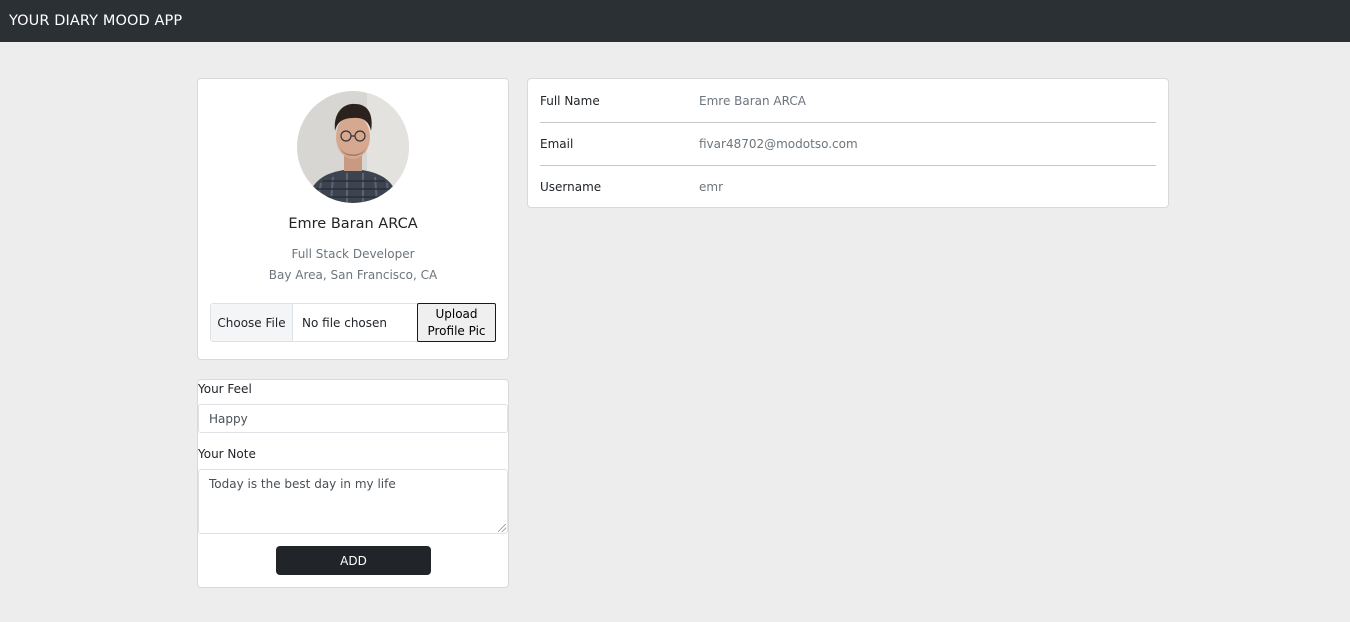 The width and height of the screenshot is (1350, 622). What do you see at coordinates (557, 144) in the screenshot?
I see `detail-label: Email` at bounding box center [557, 144].